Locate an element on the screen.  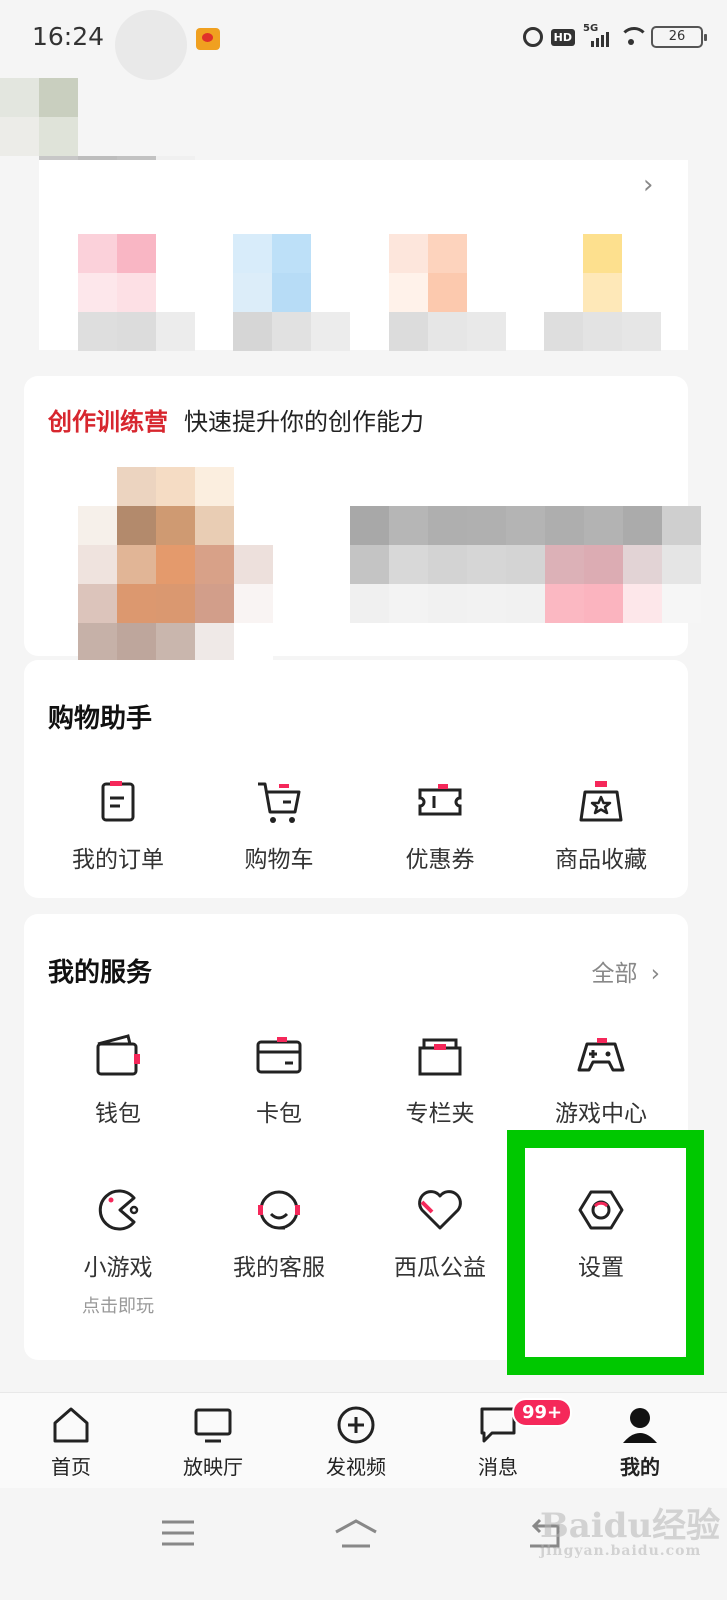
nav-theater-label: 放映厅 is located at coordinates (213, 1467).